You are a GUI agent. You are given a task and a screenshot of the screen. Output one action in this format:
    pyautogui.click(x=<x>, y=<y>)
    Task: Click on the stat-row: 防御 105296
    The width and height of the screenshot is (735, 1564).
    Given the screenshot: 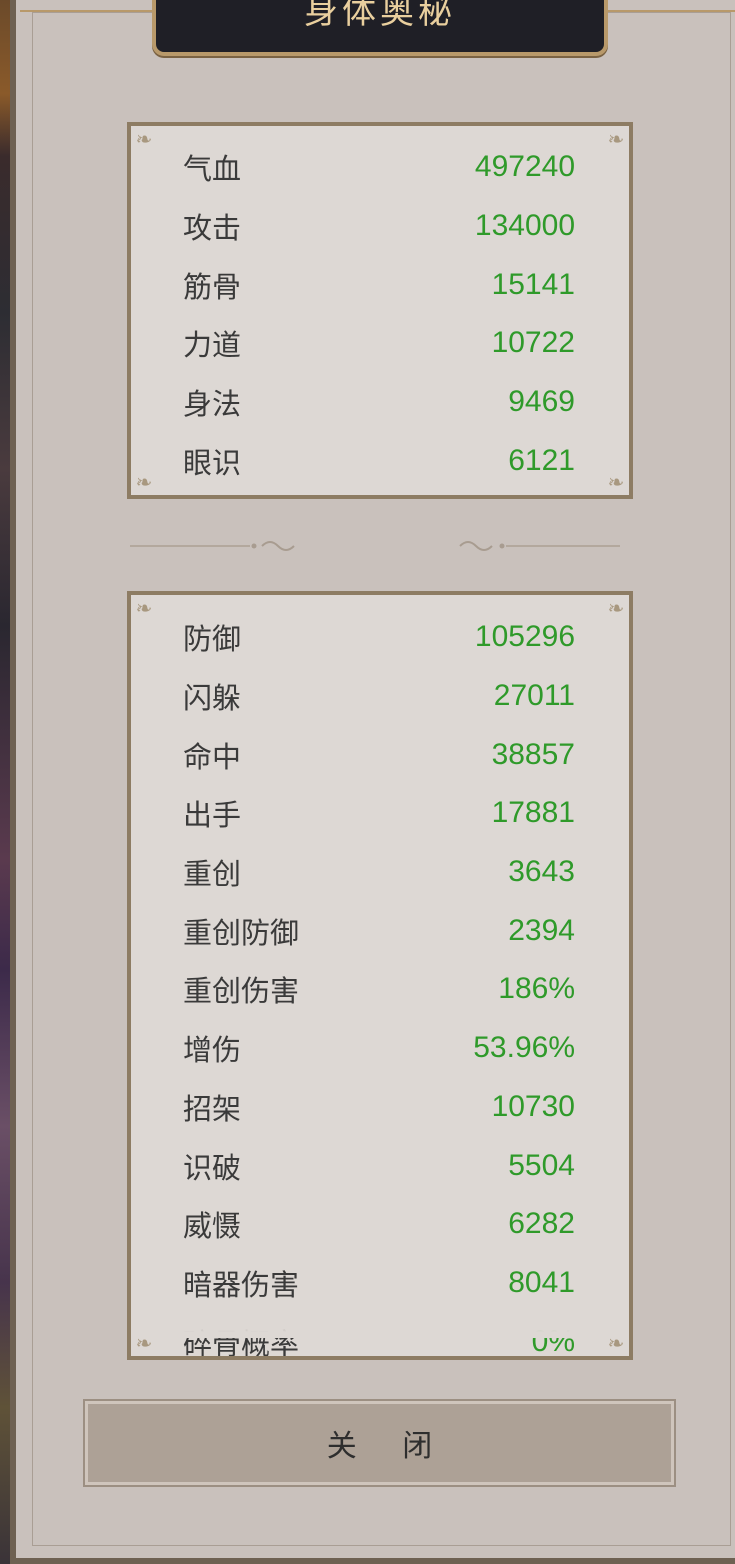 What is the action you would take?
    pyautogui.click(x=379, y=637)
    